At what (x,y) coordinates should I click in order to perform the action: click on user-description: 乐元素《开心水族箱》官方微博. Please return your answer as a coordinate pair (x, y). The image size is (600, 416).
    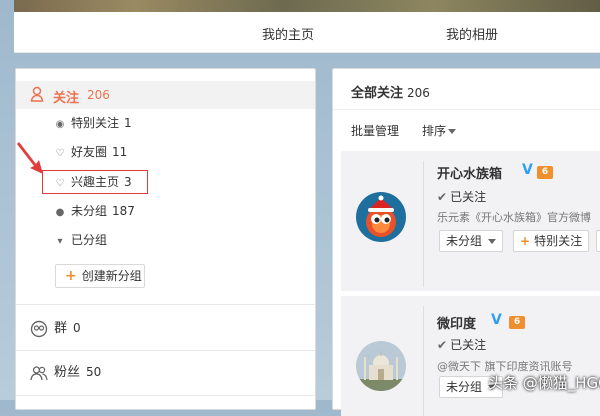
    Looking at the image, I should click on (514, 217).